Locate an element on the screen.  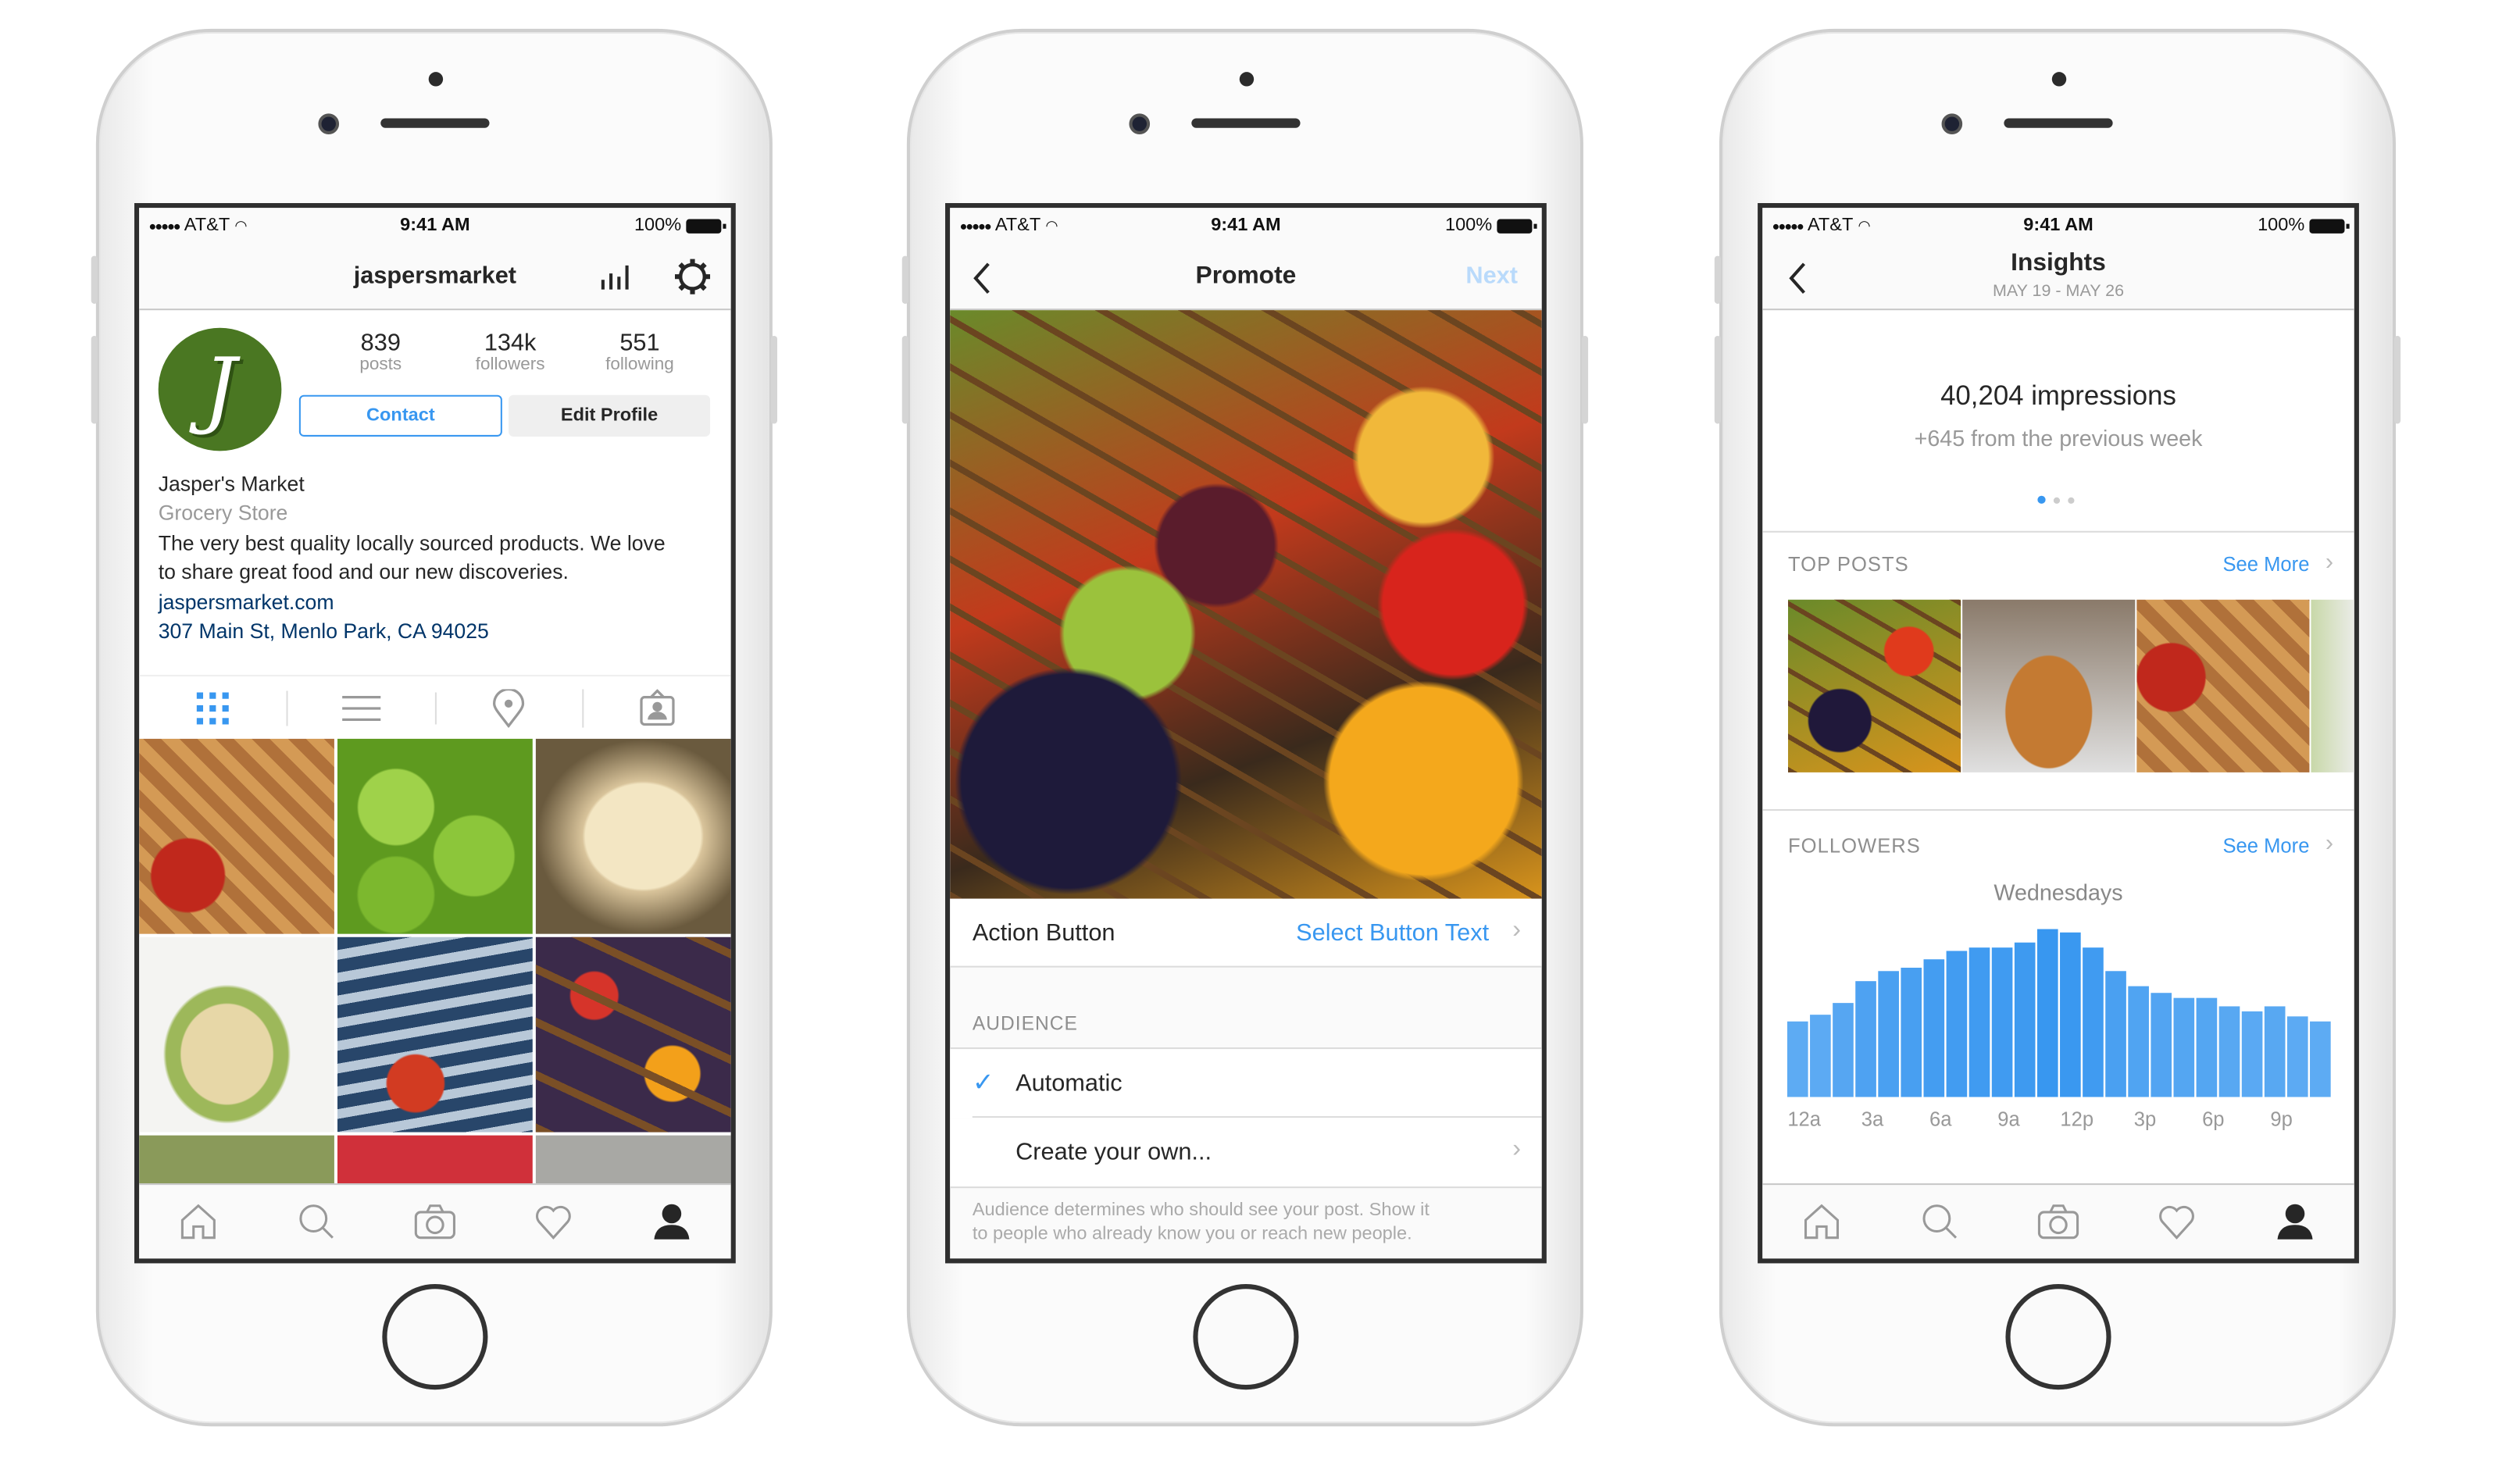
bar-4a is located at coordinates (1888, 1034).